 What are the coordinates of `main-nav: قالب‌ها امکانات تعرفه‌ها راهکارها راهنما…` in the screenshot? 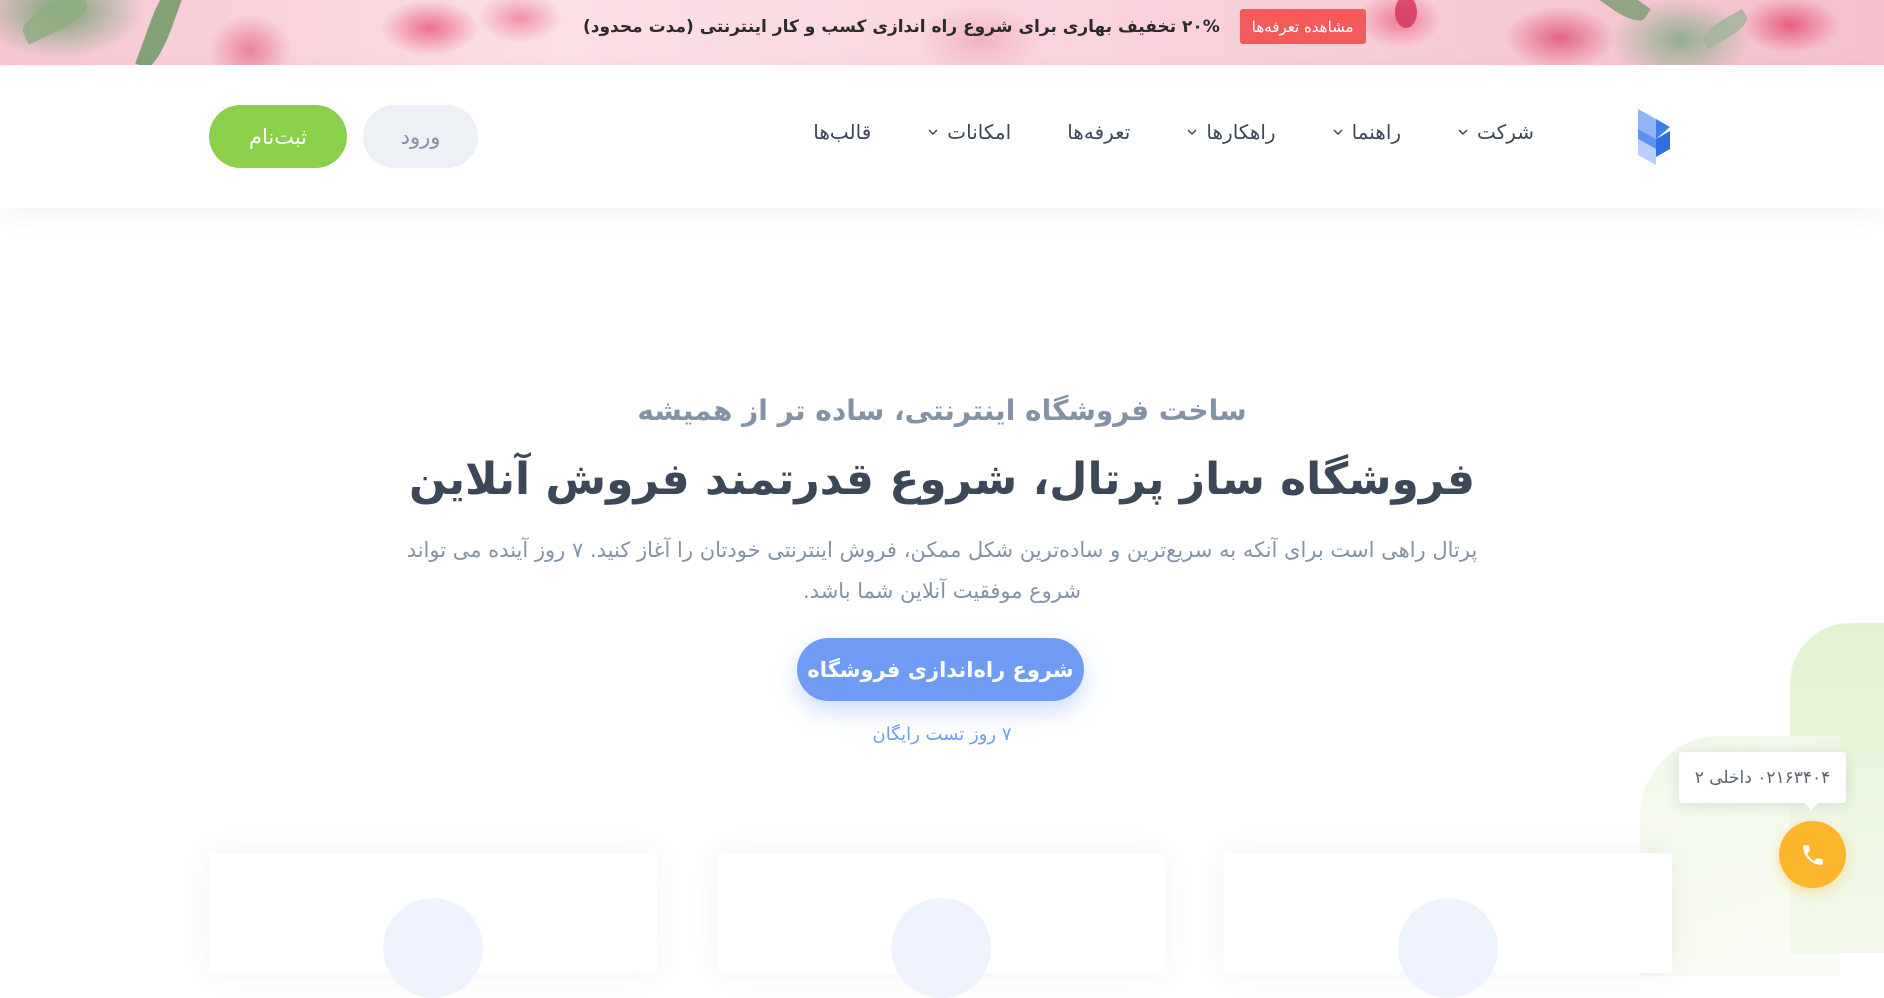 It's located at (1173, 132).